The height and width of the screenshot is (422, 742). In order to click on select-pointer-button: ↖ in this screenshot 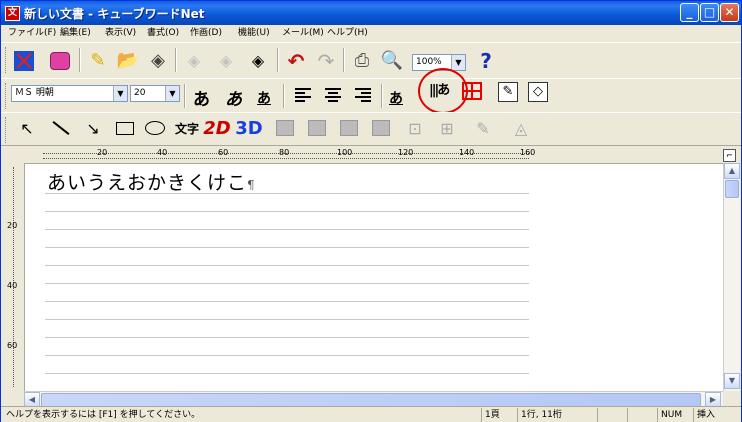, I will do `click(27, 128)`.